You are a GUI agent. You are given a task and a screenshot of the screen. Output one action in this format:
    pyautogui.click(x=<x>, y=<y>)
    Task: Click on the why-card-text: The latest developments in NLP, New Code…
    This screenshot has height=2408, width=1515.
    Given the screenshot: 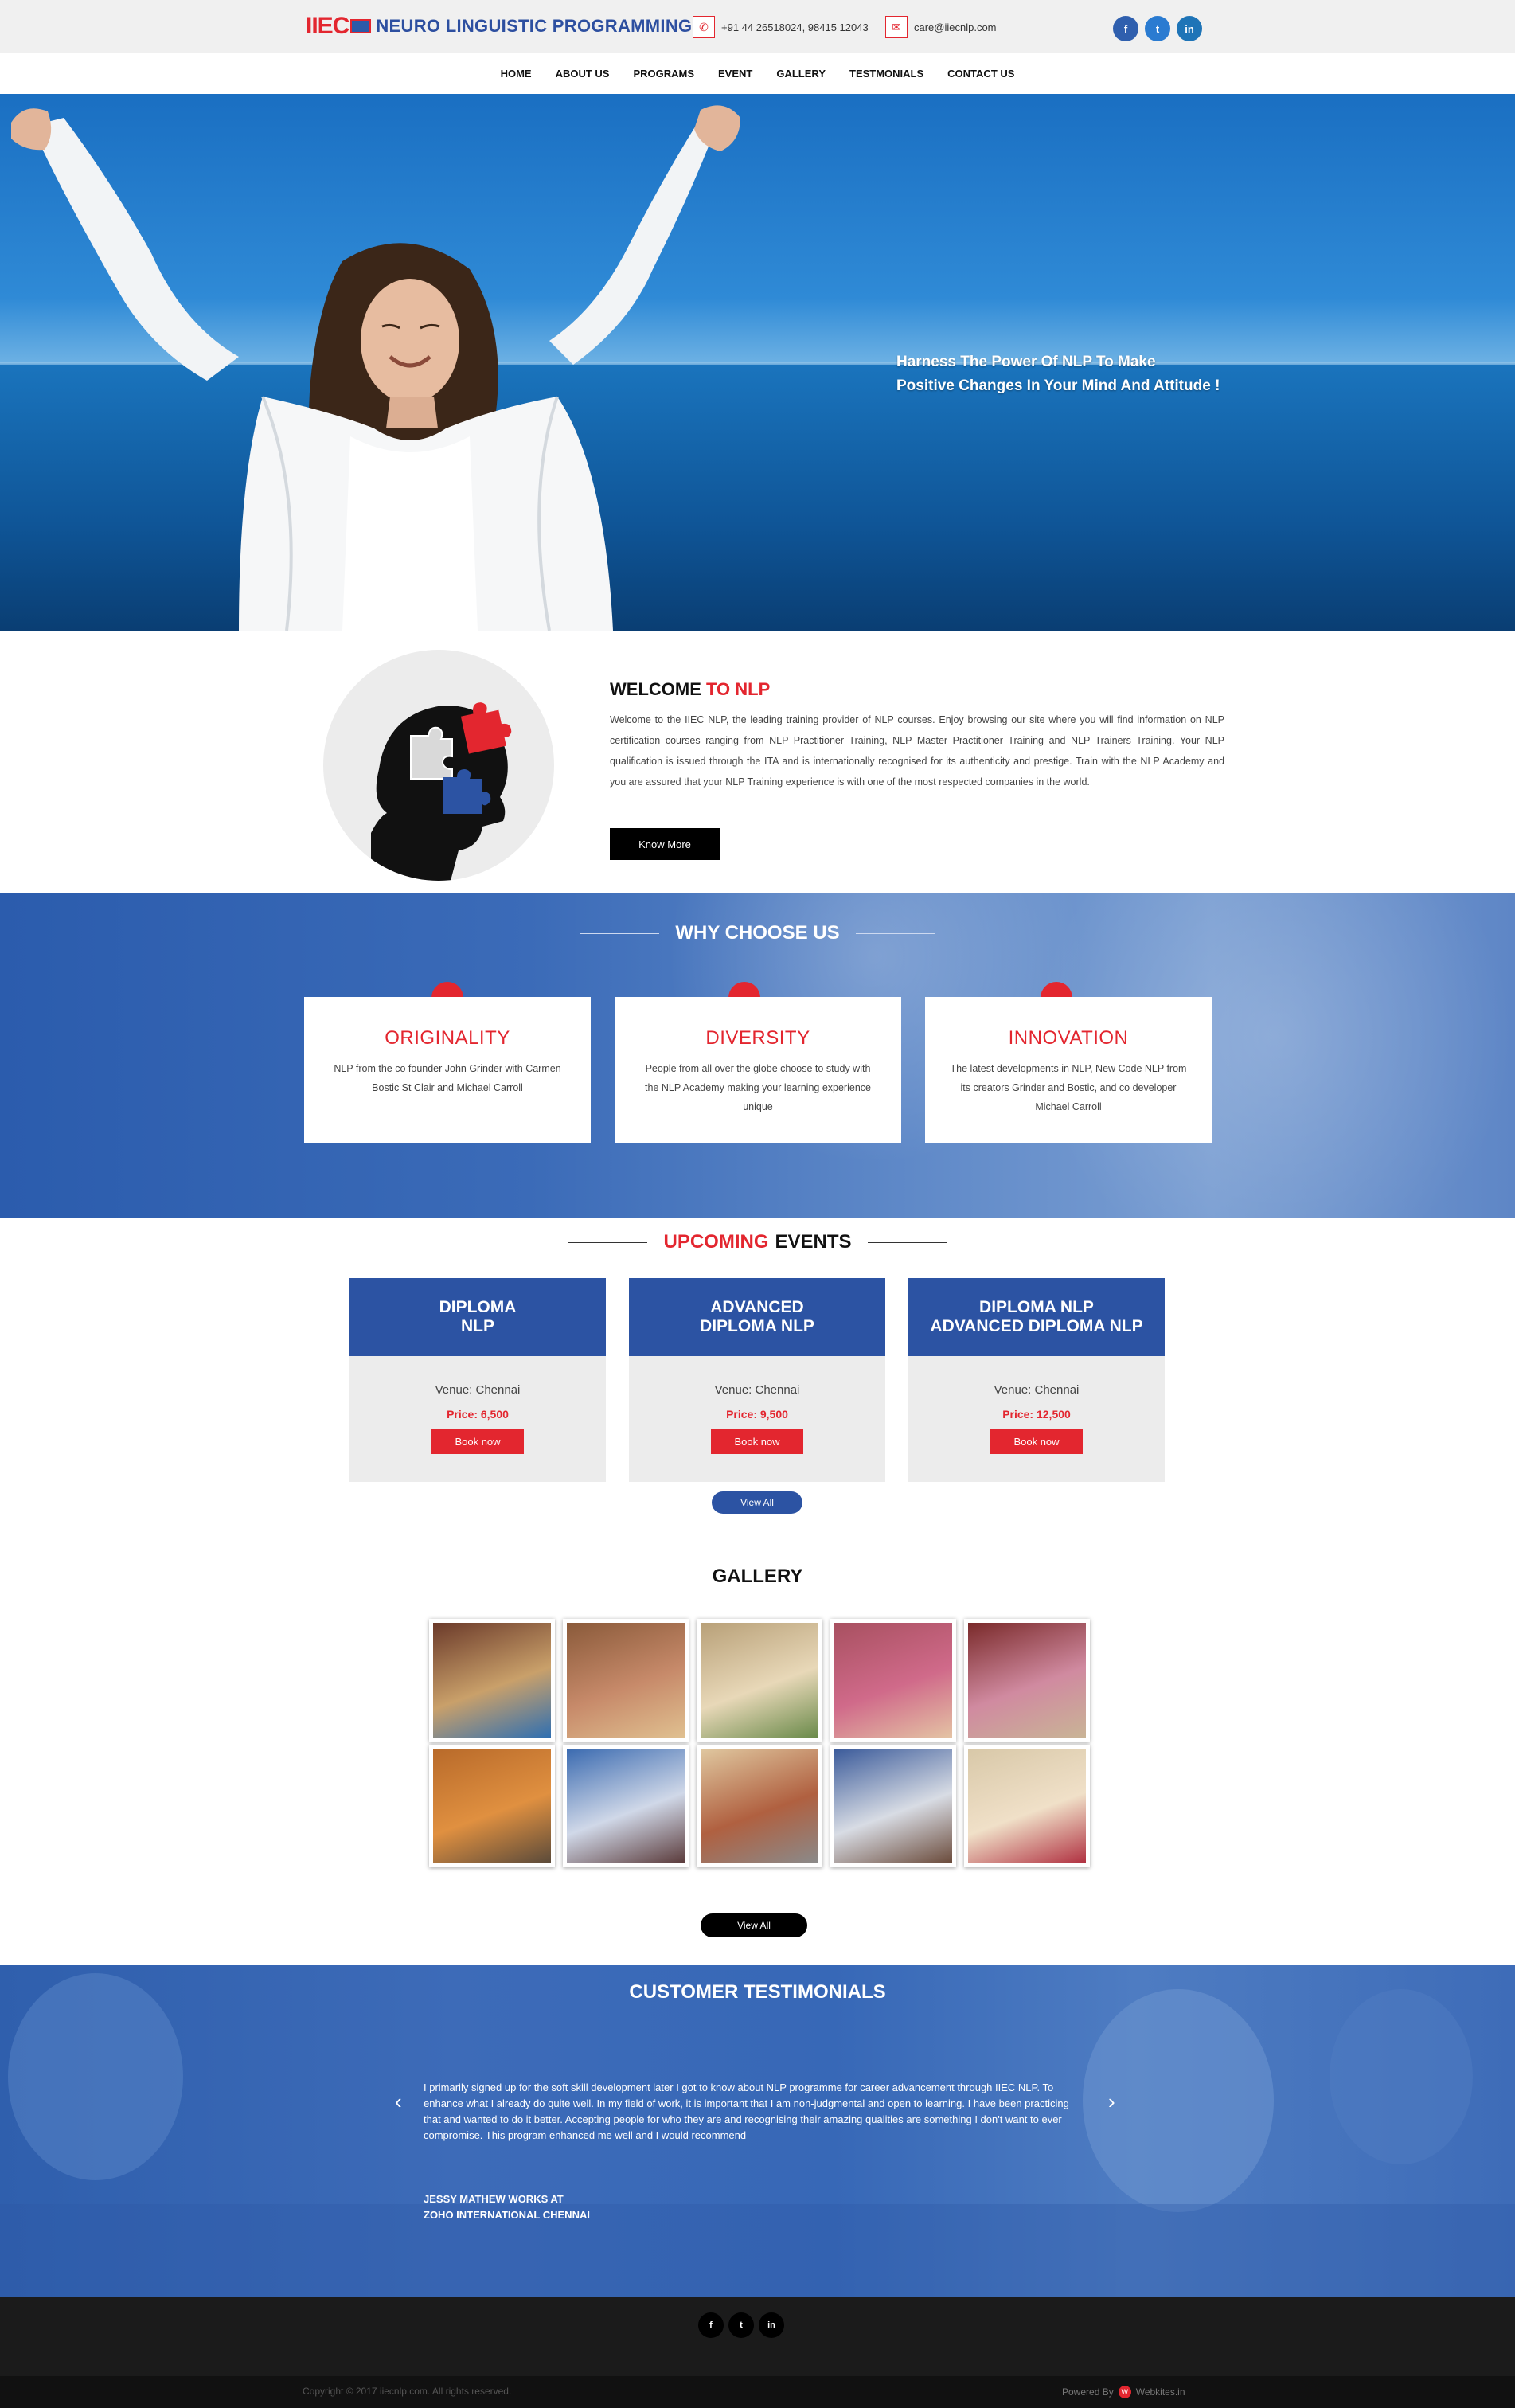 What is the action you would take?
    pyautogui.click(x=1068, y=1087)
    